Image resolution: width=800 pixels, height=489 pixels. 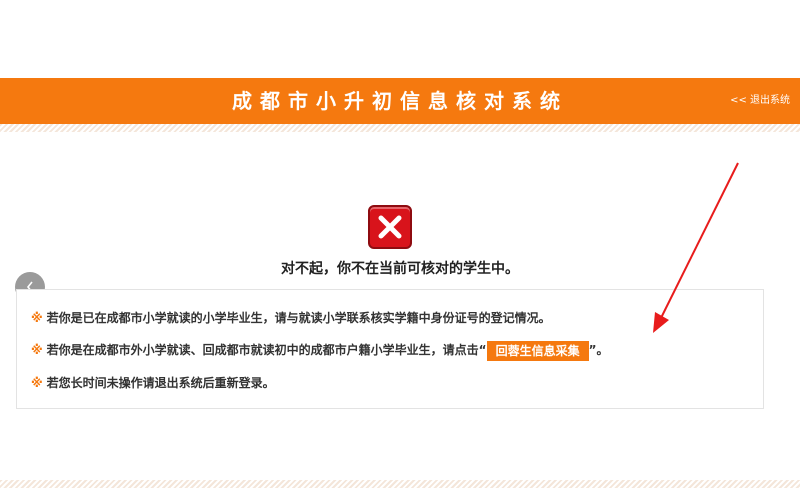 What do you see at coordinates (400, 269) in the screenshot?
I see `error-message: 对不起，你不在当前可核对的学生中。` at bounding box center [400, 269].